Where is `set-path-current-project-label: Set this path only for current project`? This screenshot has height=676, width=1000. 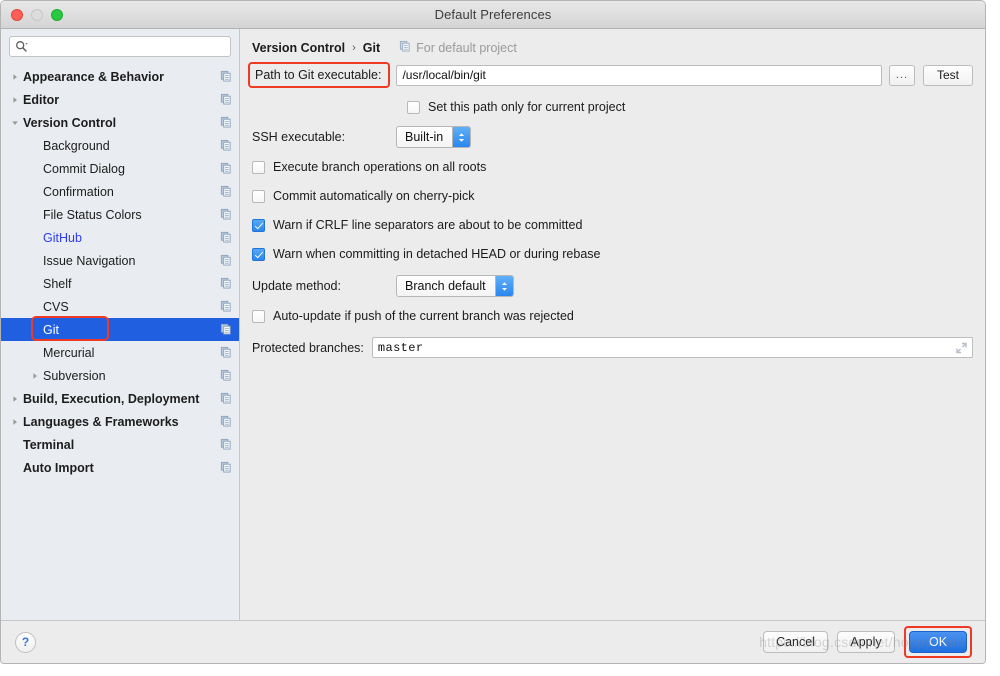
set-path-current-project-label: Set this path only for current project is located at coordinates (526, 107).